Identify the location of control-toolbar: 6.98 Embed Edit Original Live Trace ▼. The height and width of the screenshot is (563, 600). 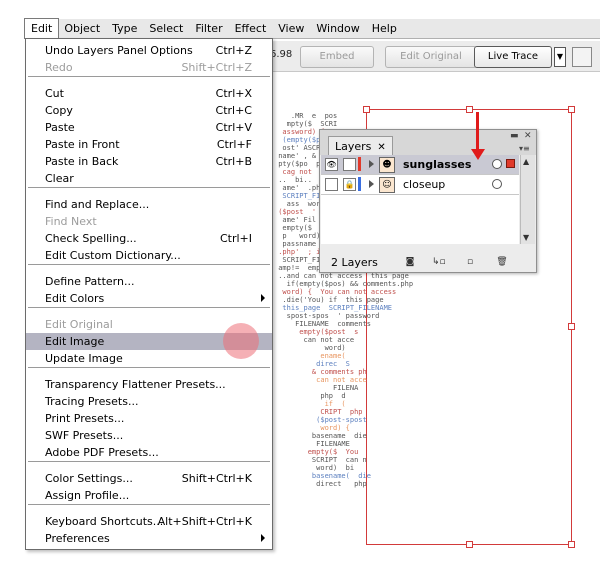
(435, 56).